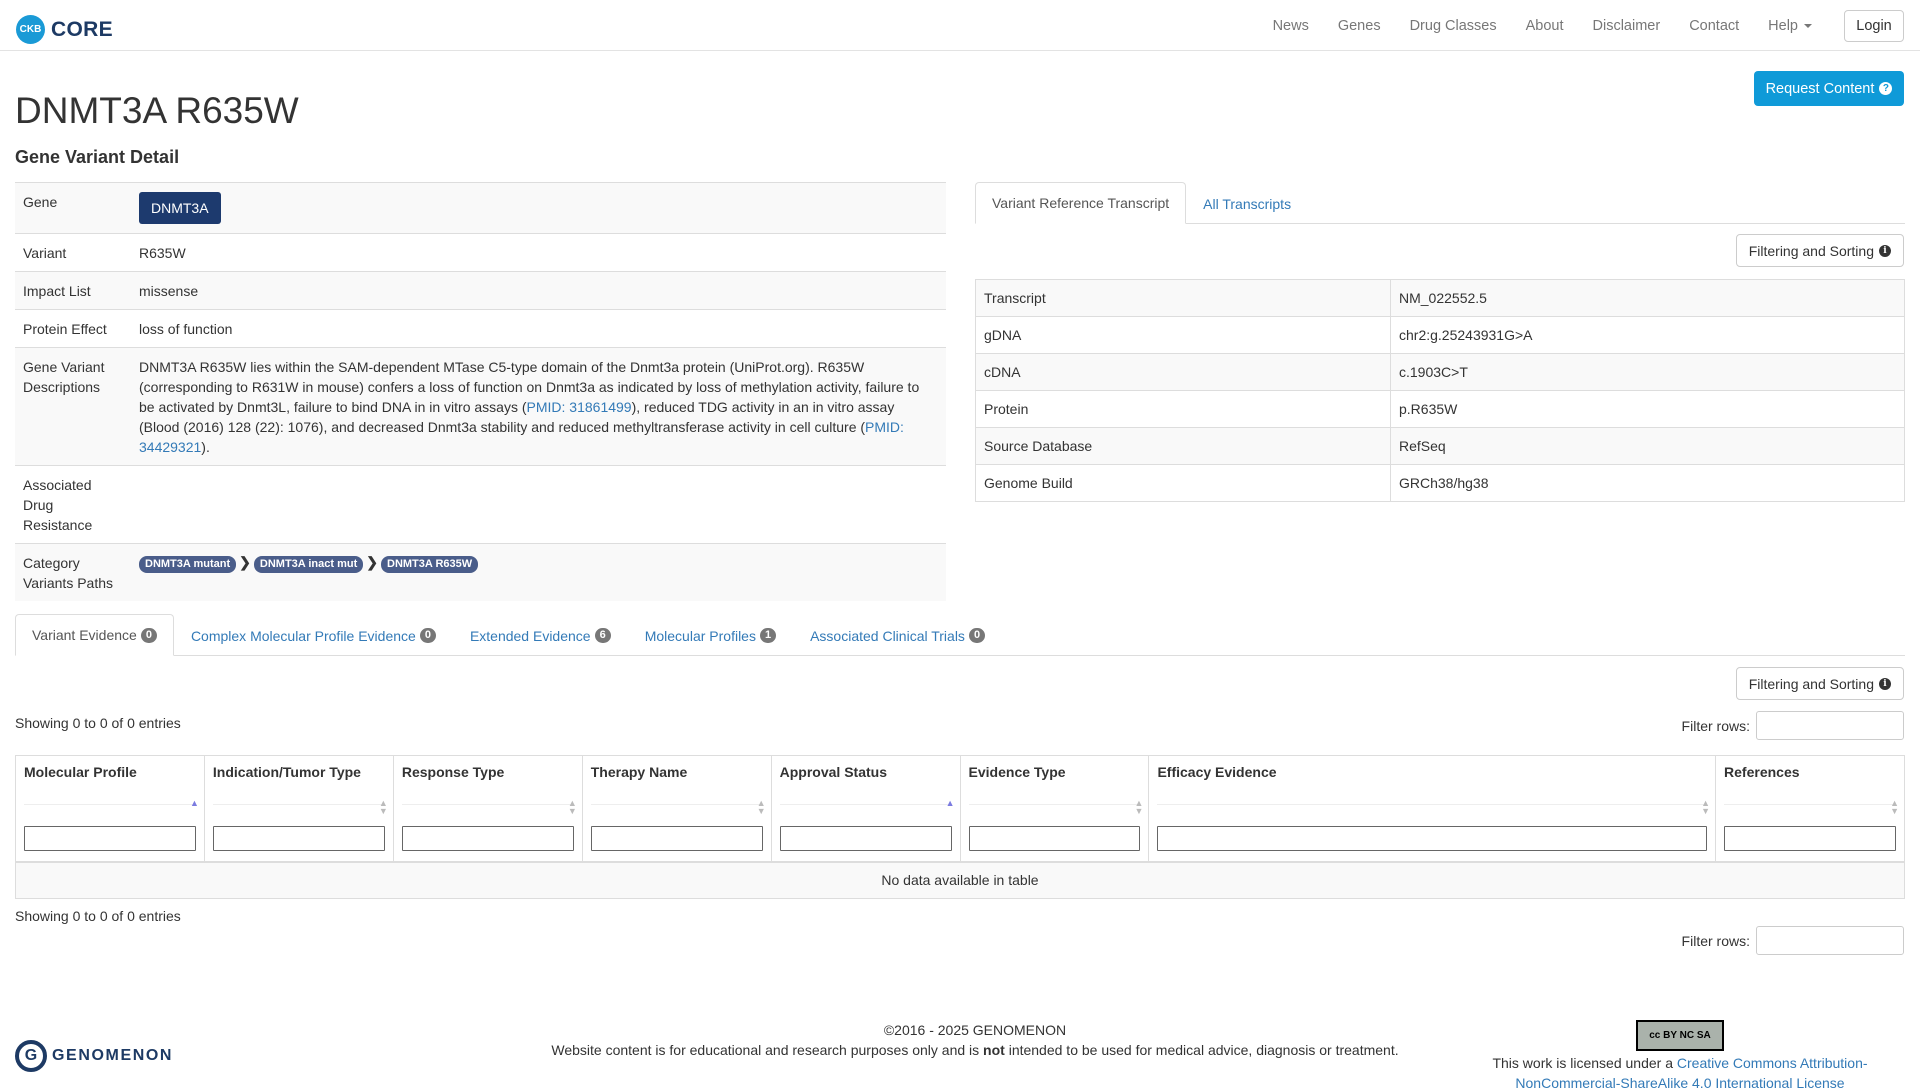  What do you see at coordinates (1247, 203) in the screenshot?
I see `tab-all-transcripts: All Transcripts` at bounding box center [1247, 203].